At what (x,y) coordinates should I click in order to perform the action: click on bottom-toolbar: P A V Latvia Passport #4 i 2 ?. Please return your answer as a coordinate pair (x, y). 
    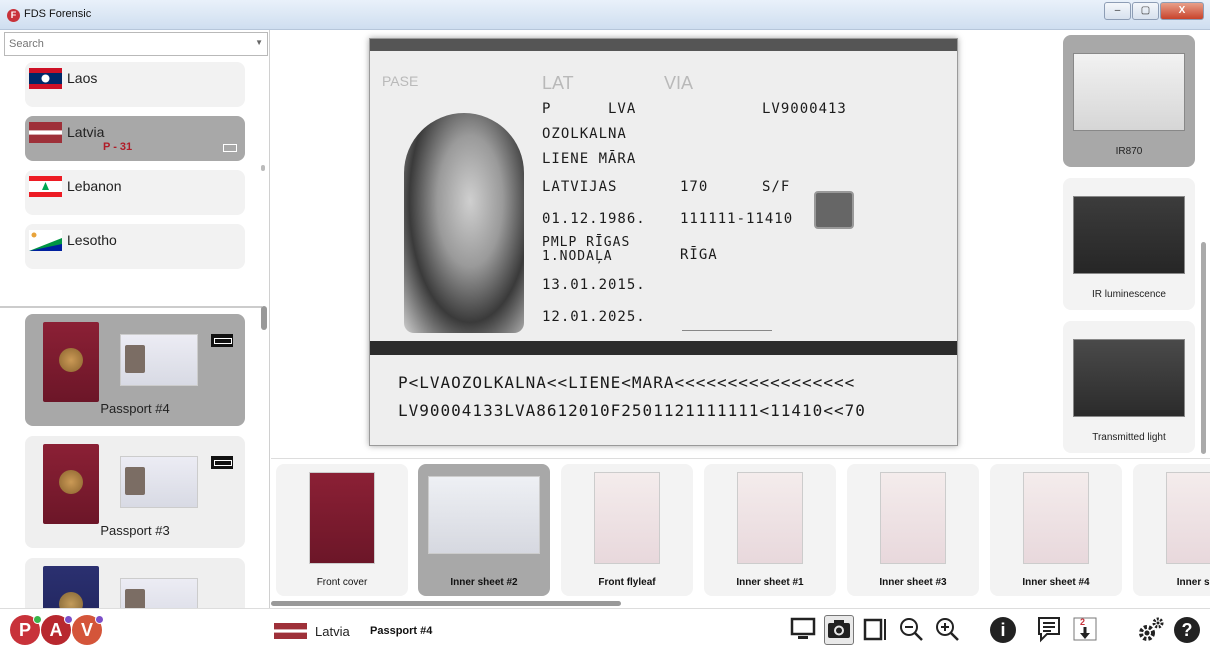
    Looking at the image, I should click on (605, 628).